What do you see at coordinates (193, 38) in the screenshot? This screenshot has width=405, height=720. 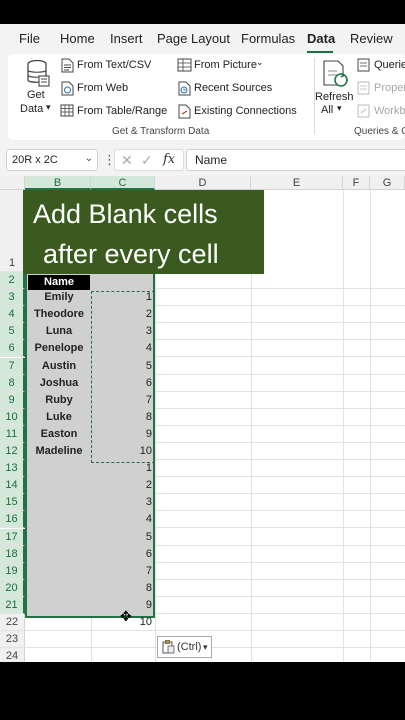 I see `tab-page-layout: Page Layout` at bounding box center [193, 38].